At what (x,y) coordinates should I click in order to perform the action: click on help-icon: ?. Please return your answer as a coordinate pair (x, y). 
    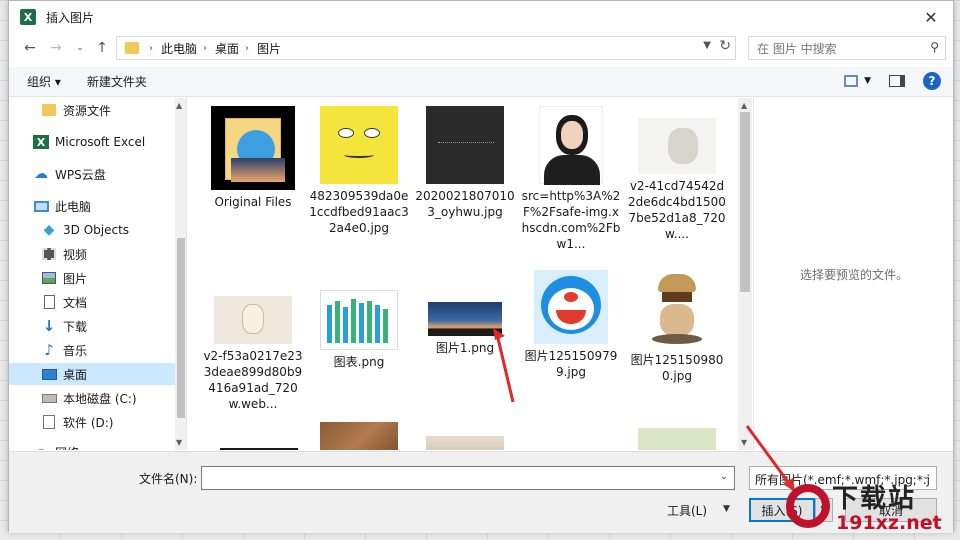
    Looking at the image, I should click on (932, 81).